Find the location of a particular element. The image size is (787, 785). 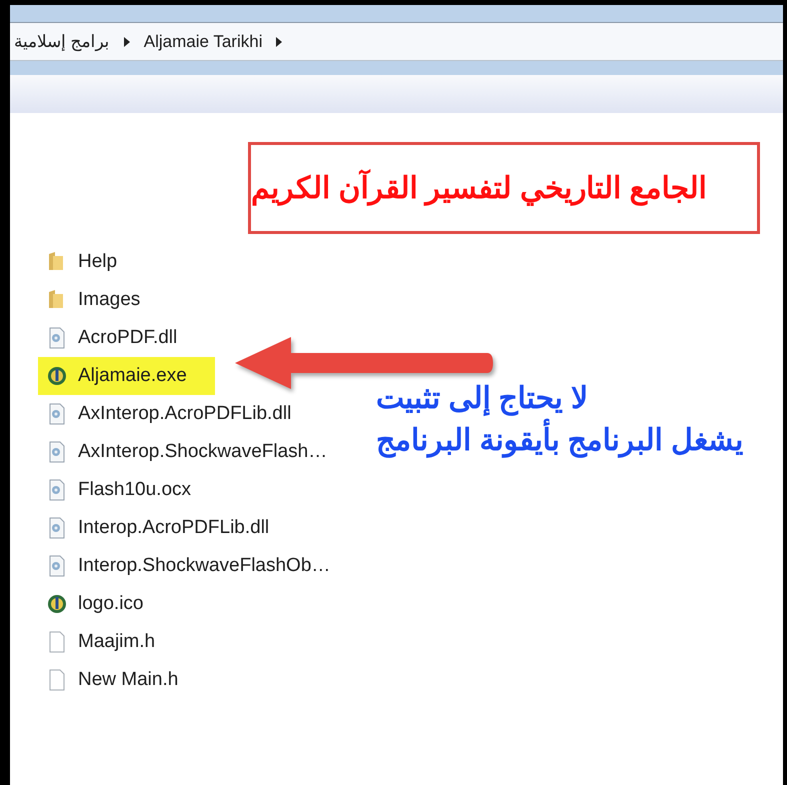

file-name: Help is located at coordinates (98, 262).